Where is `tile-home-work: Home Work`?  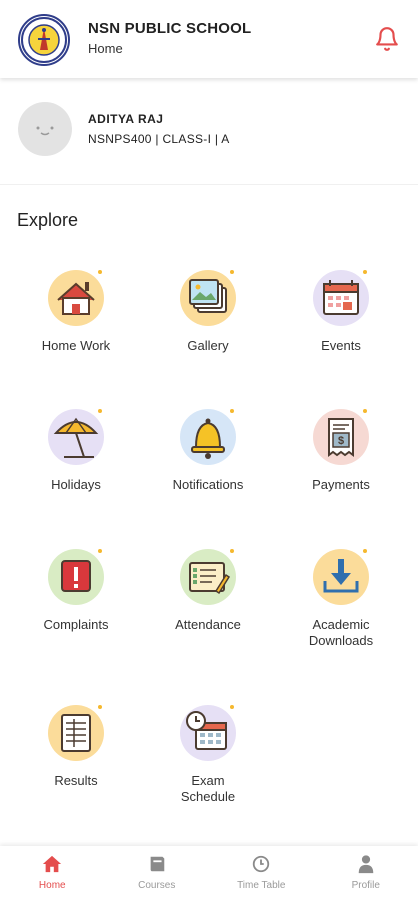
tile-home-work: Home Work is located at coordinates (76, 310).